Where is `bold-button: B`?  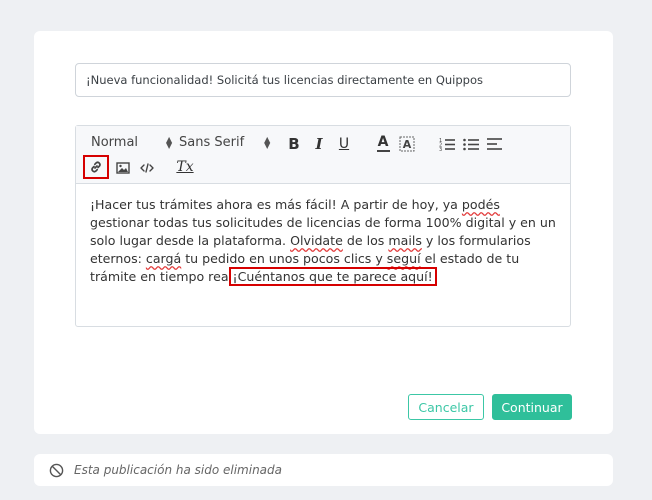
bold-button: B is located at coordinates (294, 144).